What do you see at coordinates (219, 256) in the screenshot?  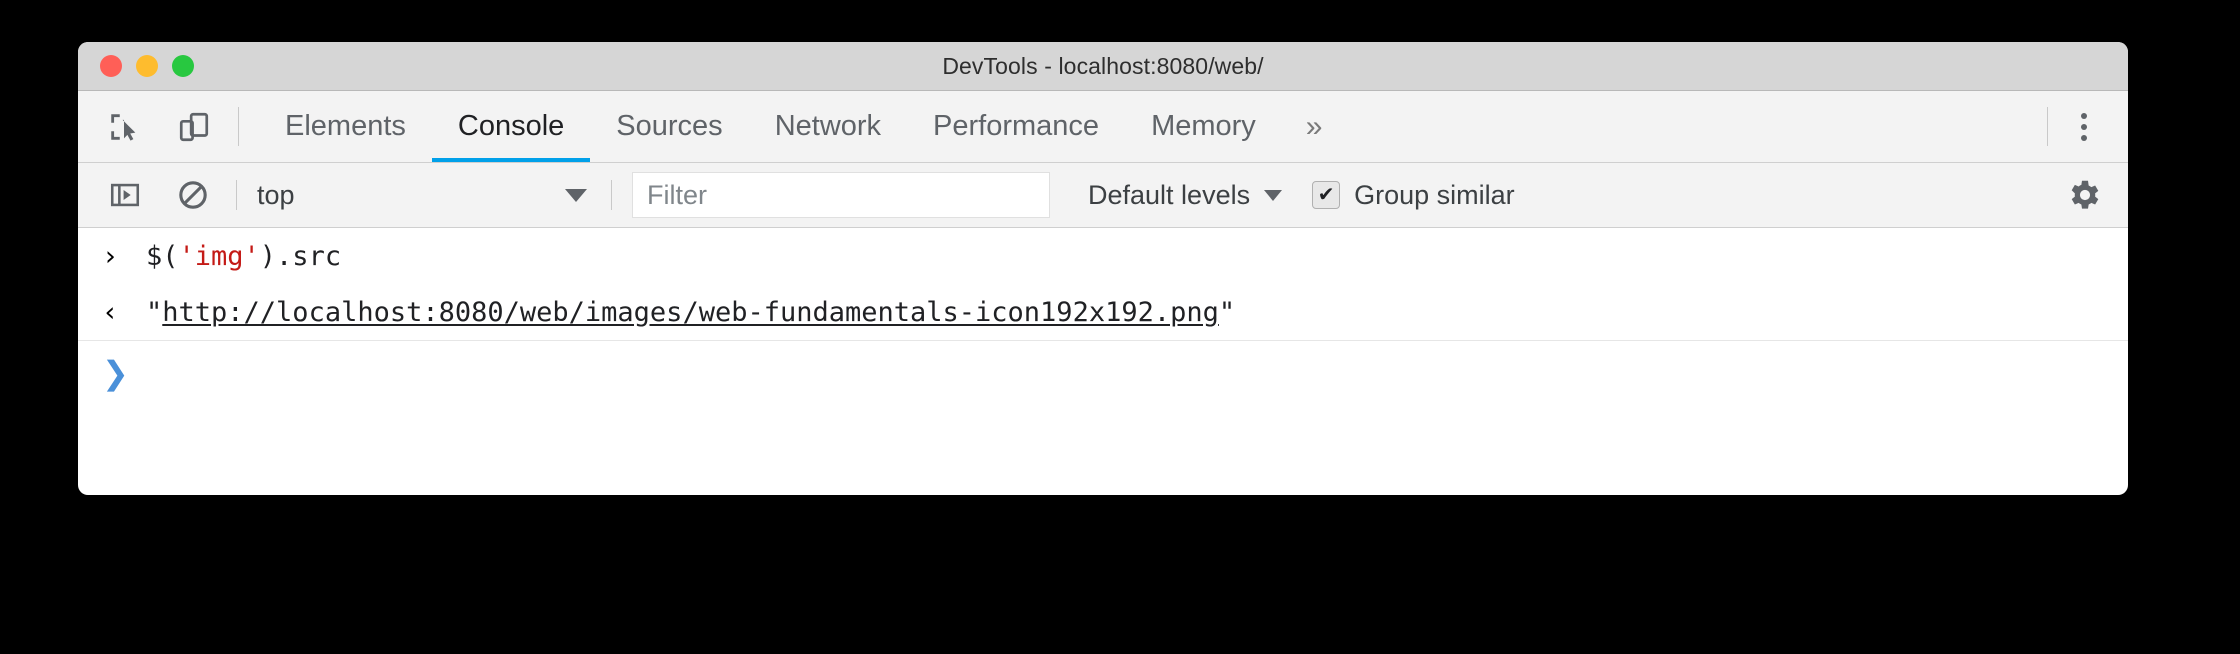 I see `code-string-literal: 'img'` at bounding box center [219, 256].